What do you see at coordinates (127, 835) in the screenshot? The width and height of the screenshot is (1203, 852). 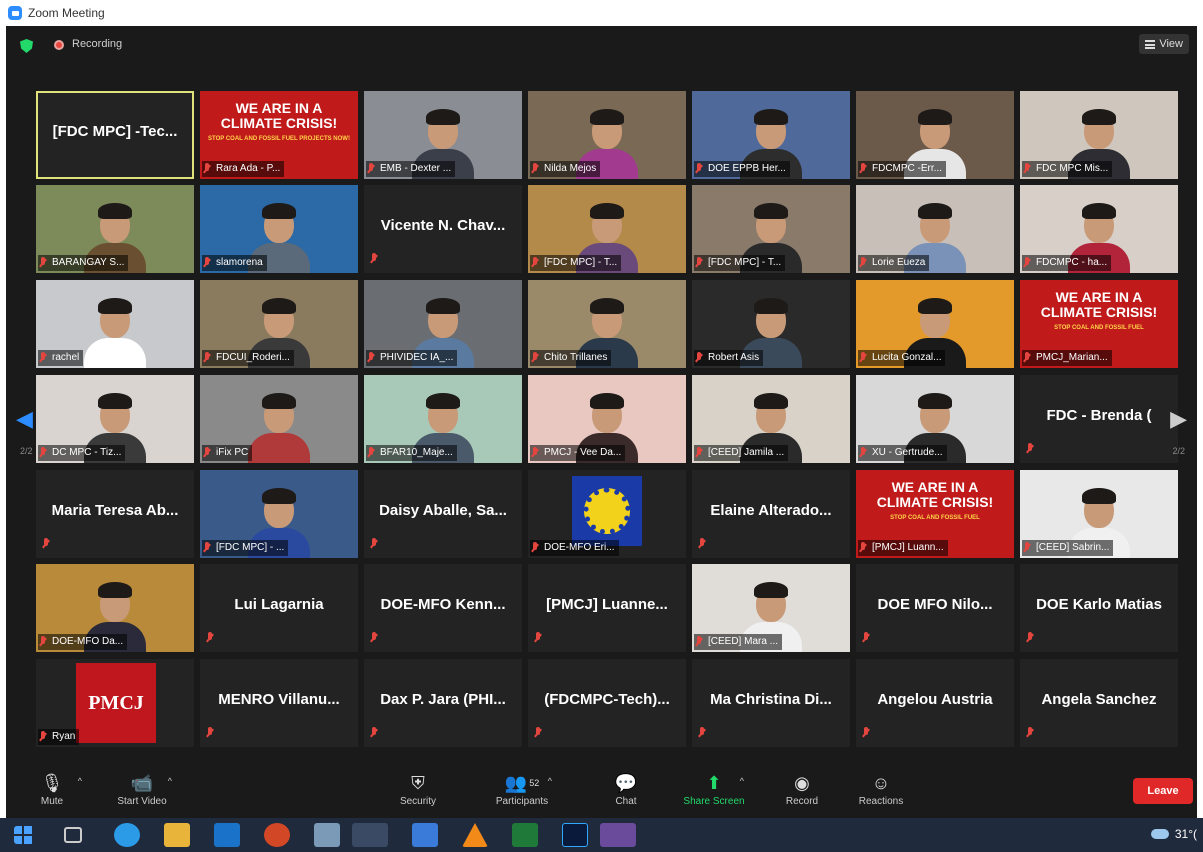 I see `edge-browser-icon` at bounding box center [127, 835].